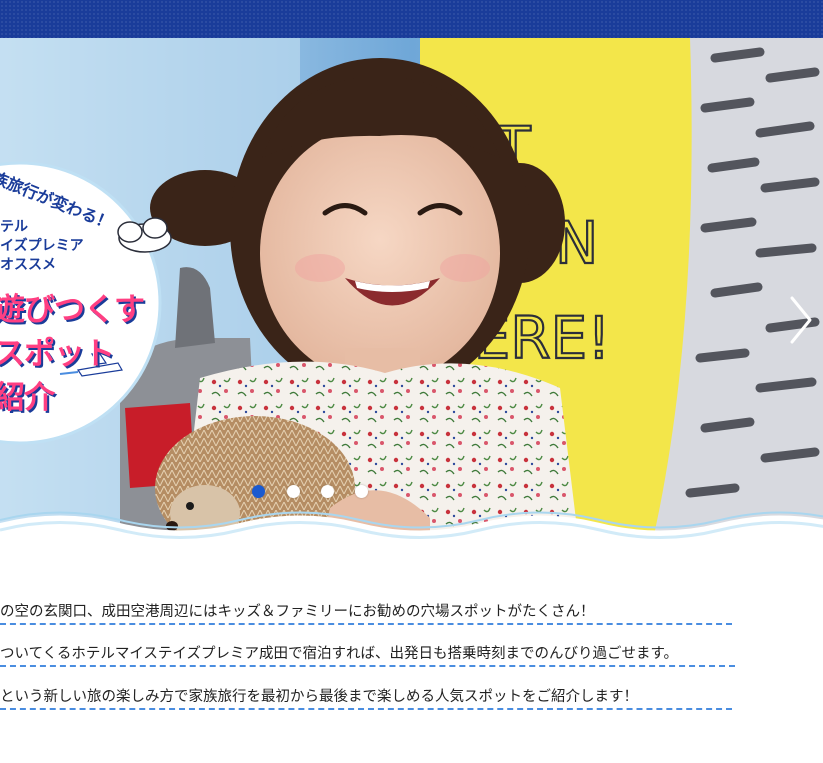  Describe the element at coordinates (28, 265) in the screenshot. I see `badge-subline-3: オススメ` at that location.